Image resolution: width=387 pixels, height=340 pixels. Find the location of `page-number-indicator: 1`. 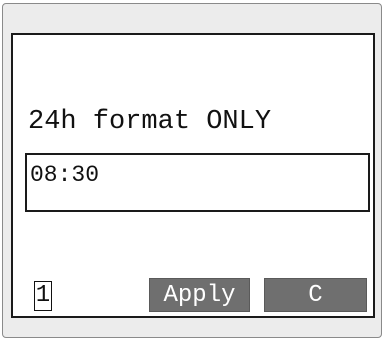

page-number-indicator: 1 is located at coordinates (43, 296).